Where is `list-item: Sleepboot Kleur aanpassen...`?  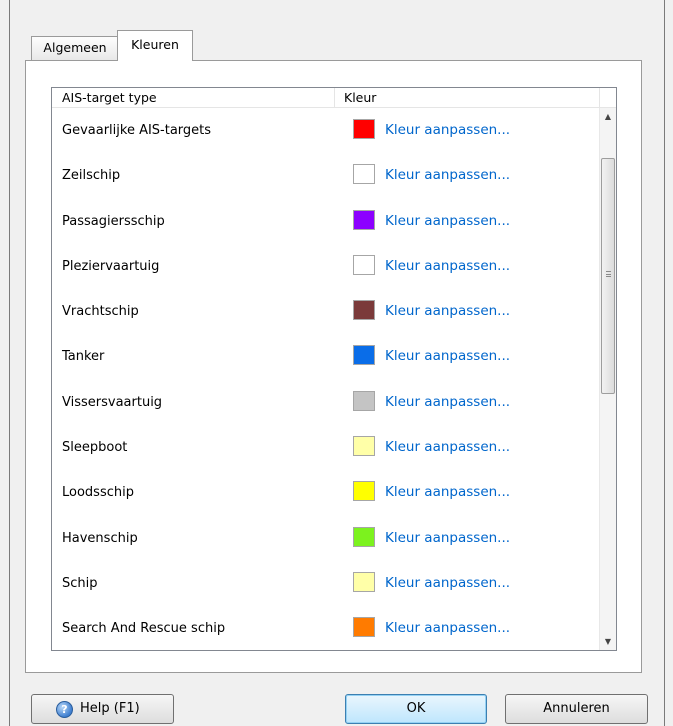
list-item: Sleepboot Kleur aanpassen... is located at coordinates (325, 447).